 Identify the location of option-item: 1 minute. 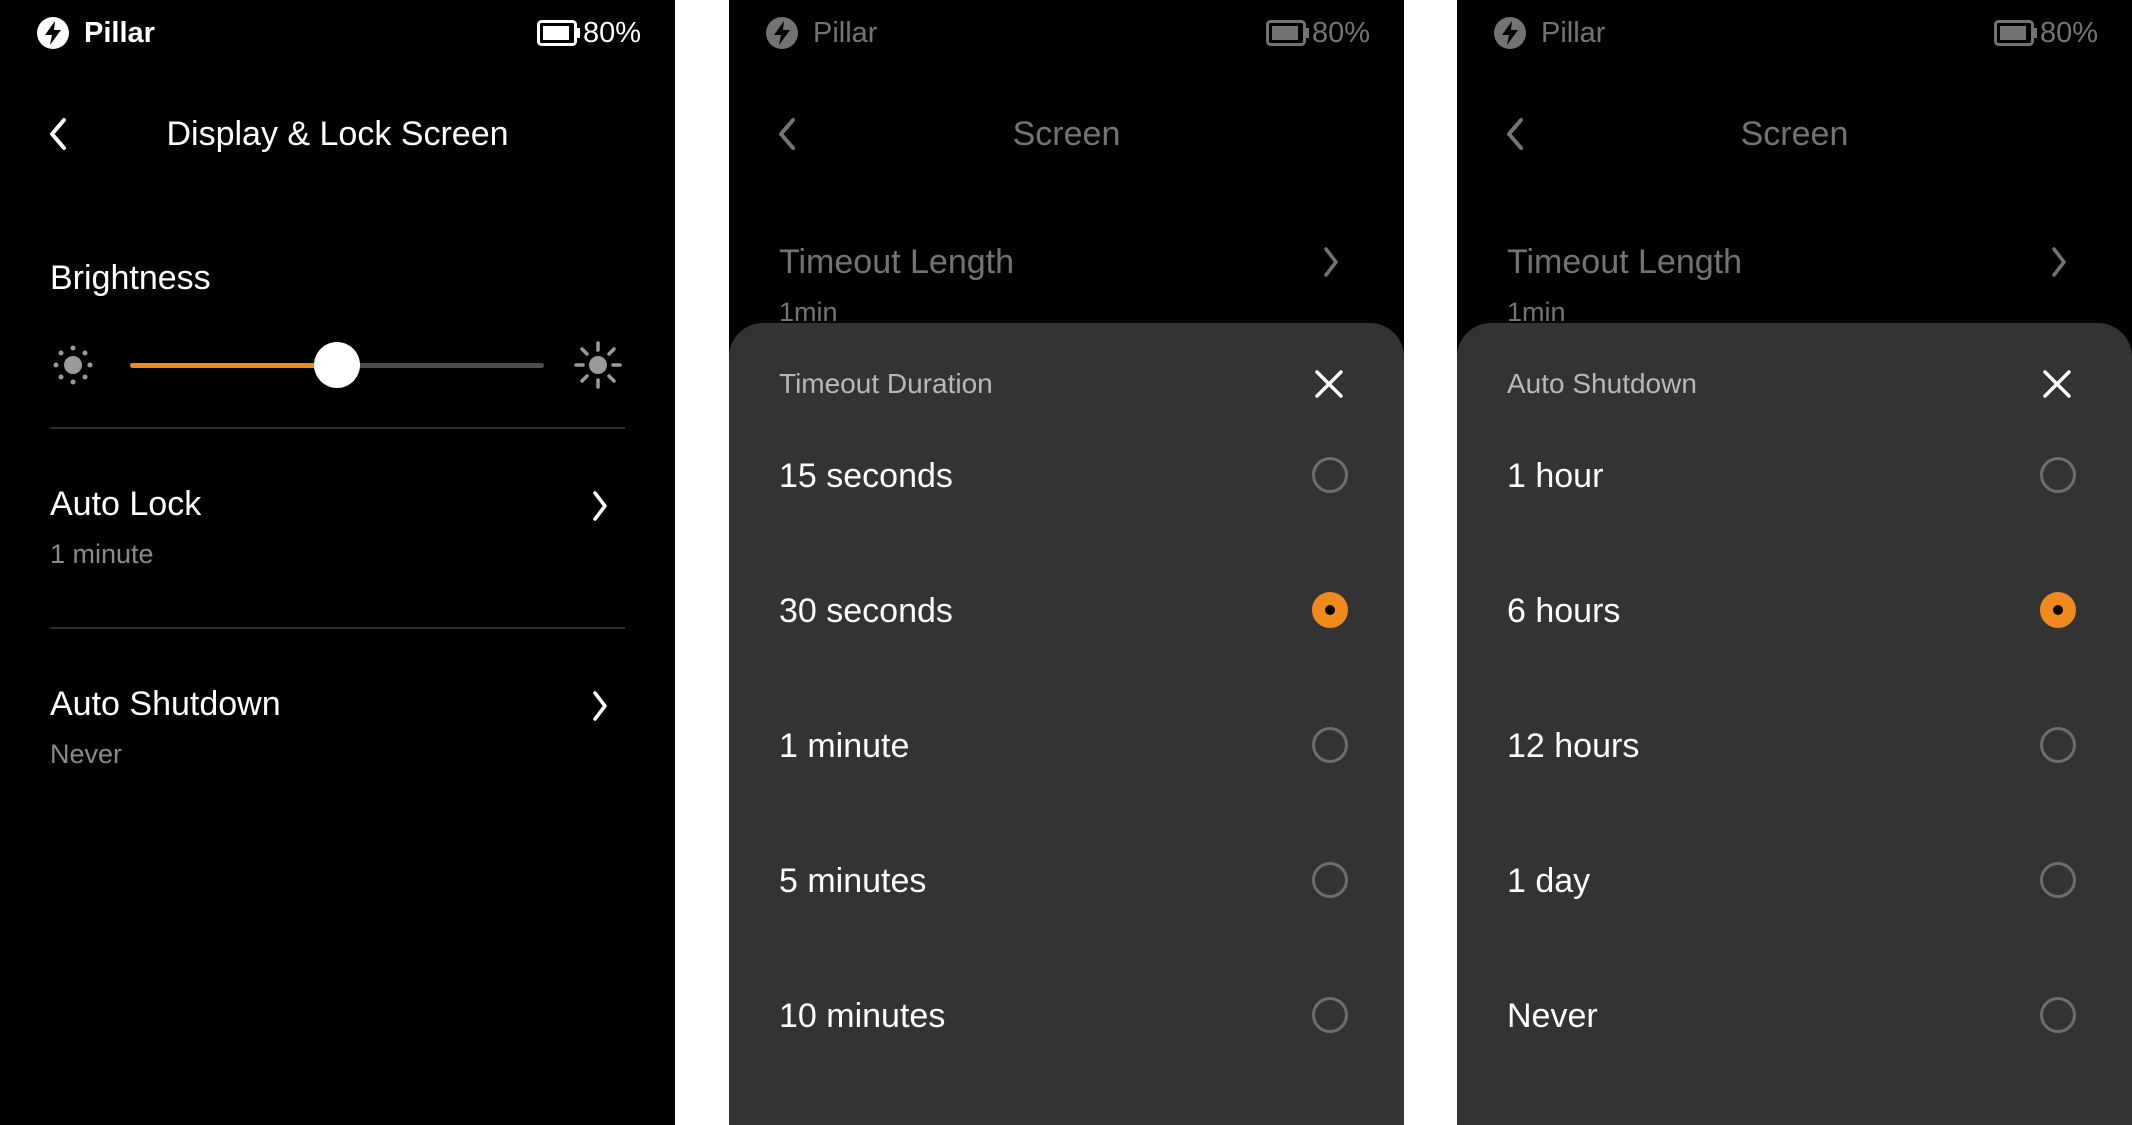
(1066, 747).